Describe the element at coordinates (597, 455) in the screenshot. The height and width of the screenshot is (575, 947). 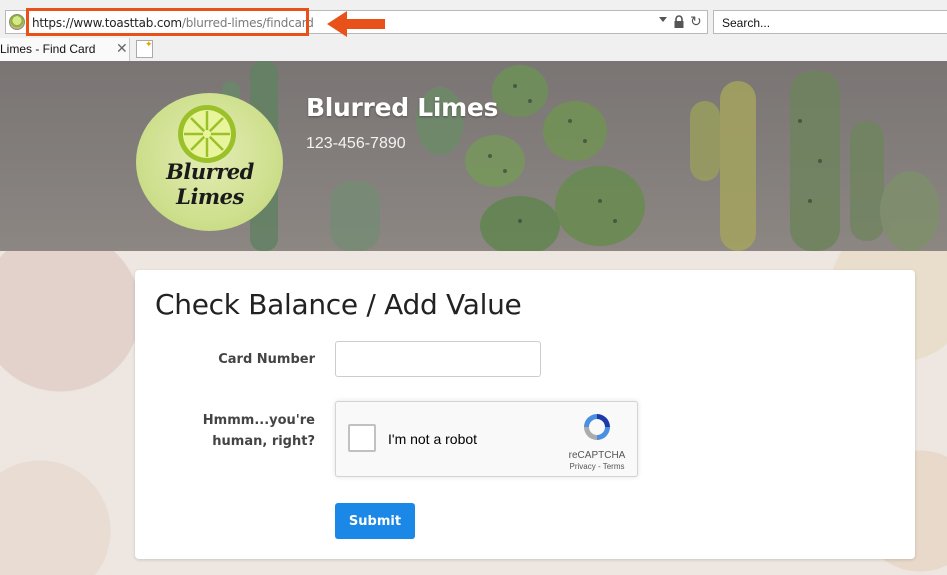
I see `recaptcha-brand: reCAPTCHA` at that location.